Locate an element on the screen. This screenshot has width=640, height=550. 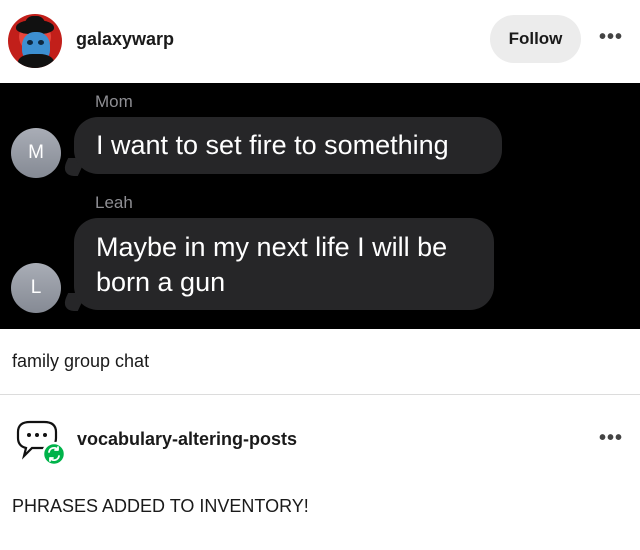
reblog-username: vocabulary-altering-posts is located at coordinates (187, 439).